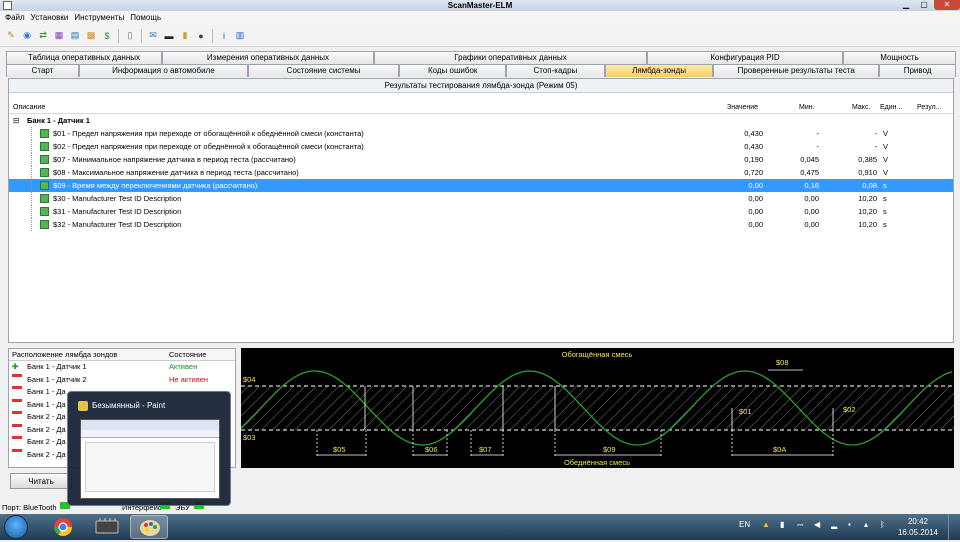  I want to click on wrench-icon: ✎, so click(11, 36).